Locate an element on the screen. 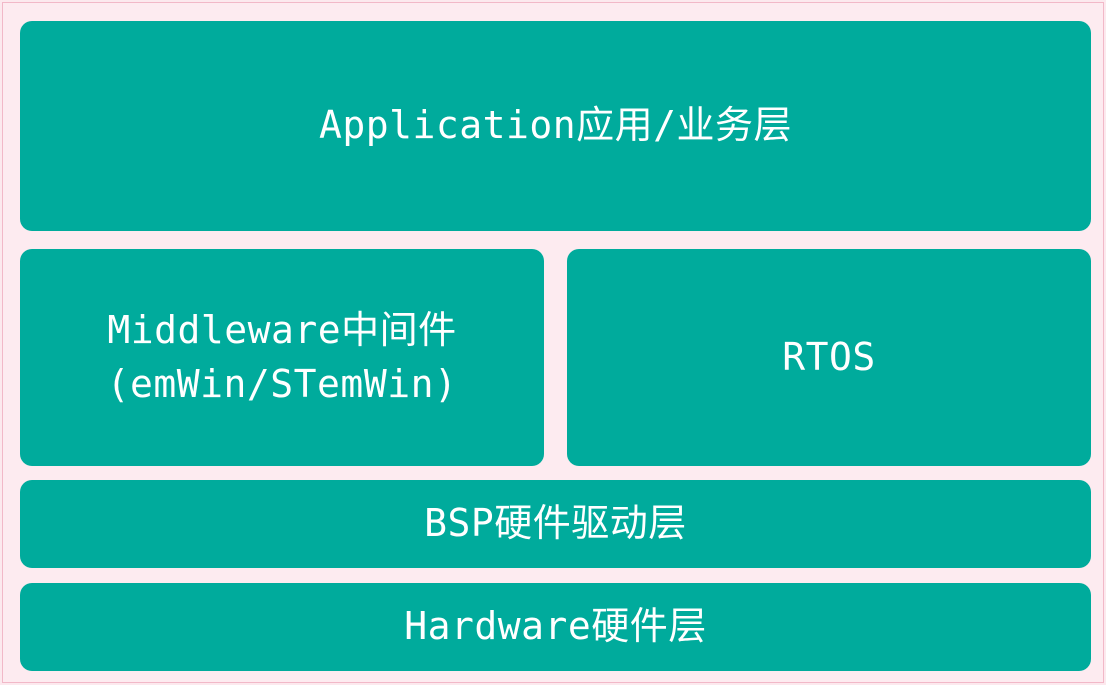 This screenshot has height=685, width=1106. rtos-layer-label: RTOS is located at coordinates (829, 356).